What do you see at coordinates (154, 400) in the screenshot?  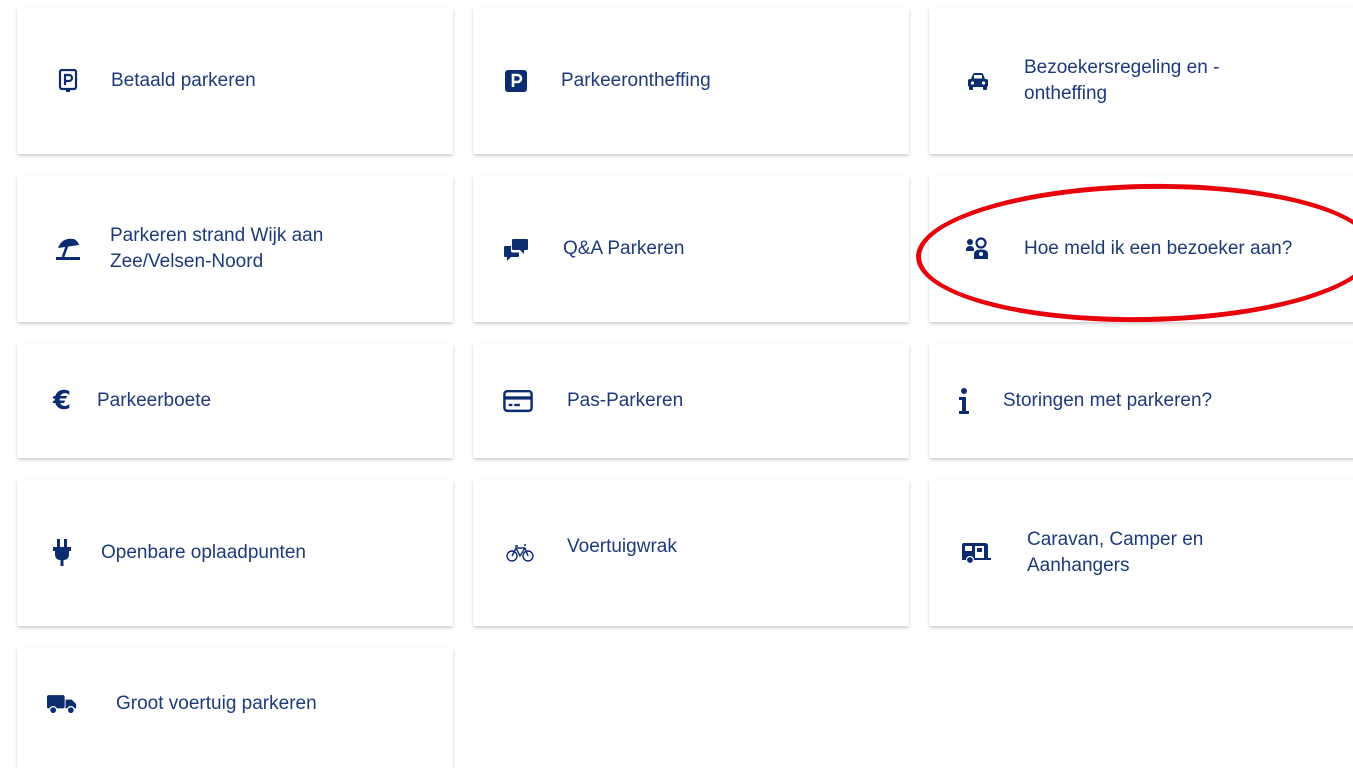 I see `tile-label: Parkeerboete` at bounding box center [154, 400].